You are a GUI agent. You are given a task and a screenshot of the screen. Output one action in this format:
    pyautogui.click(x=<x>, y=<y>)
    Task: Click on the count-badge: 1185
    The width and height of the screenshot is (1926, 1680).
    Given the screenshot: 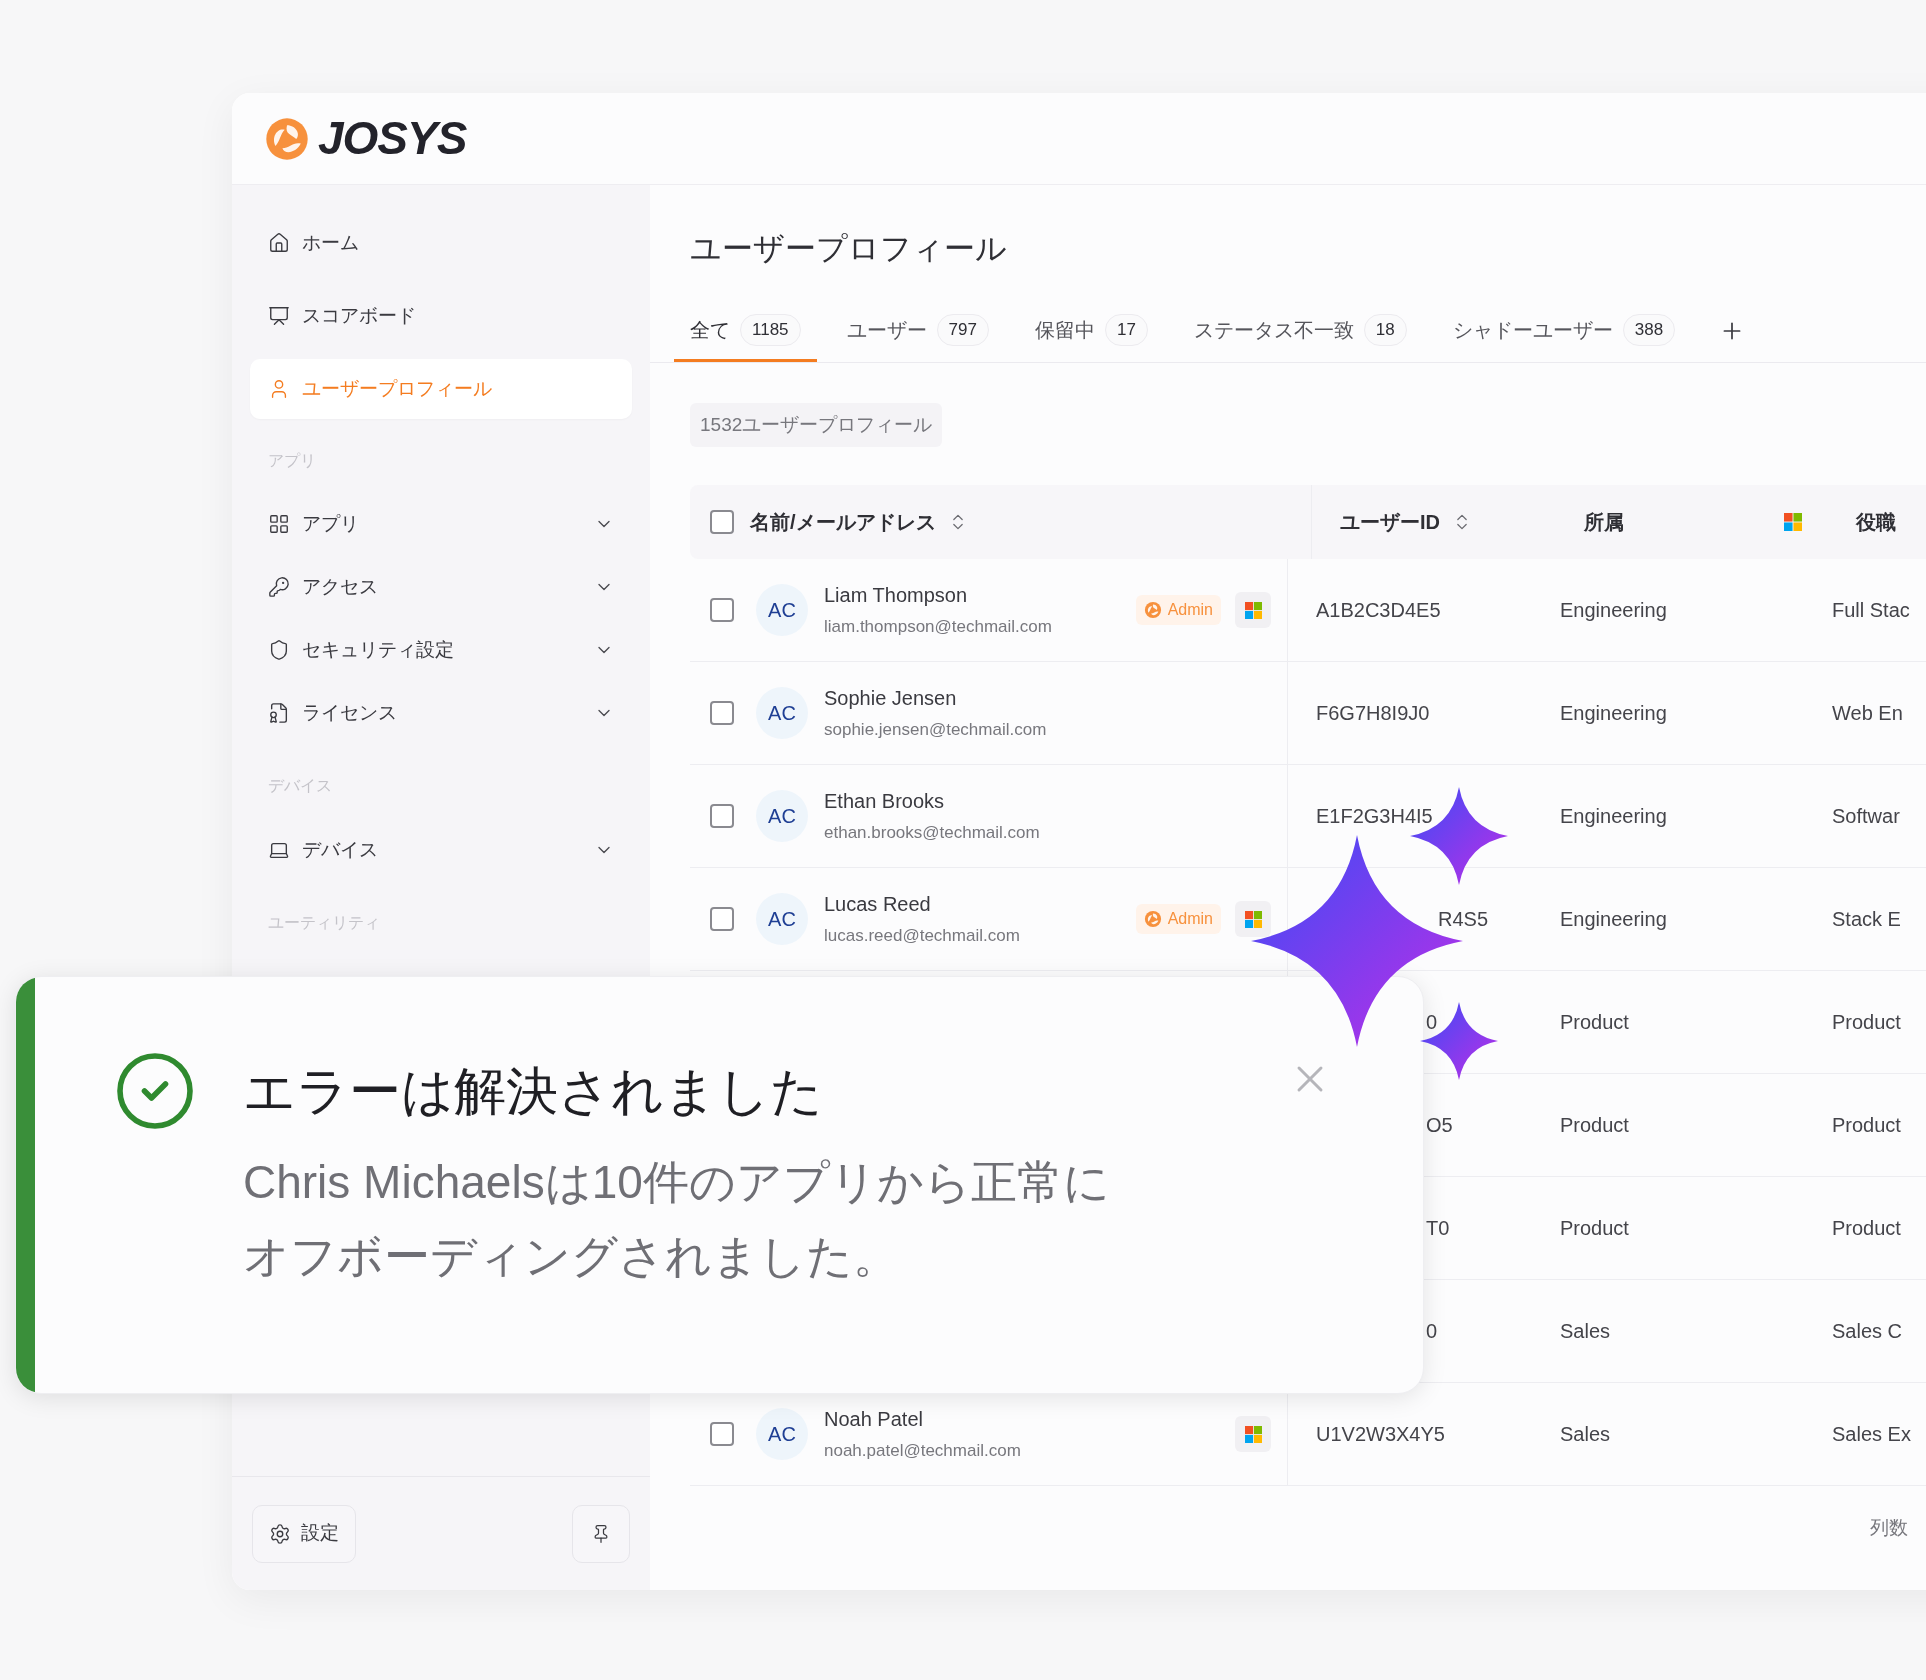 What is the action you would take?
    pyautogui.click(x=770, y=329)
    